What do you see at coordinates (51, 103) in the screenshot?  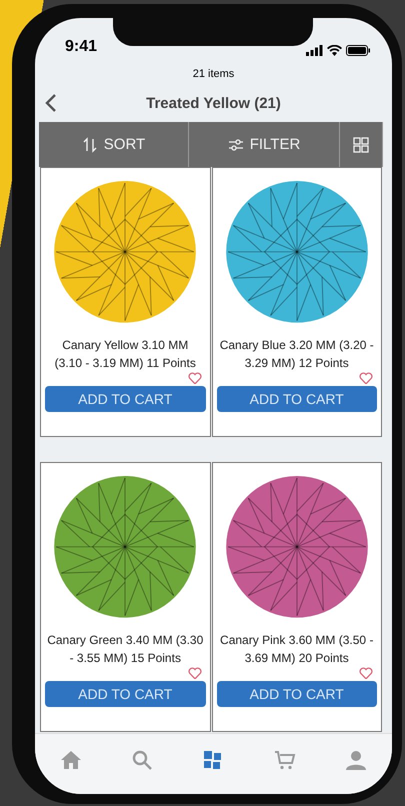 I see `back-icon` at bounding box center [51, 103].